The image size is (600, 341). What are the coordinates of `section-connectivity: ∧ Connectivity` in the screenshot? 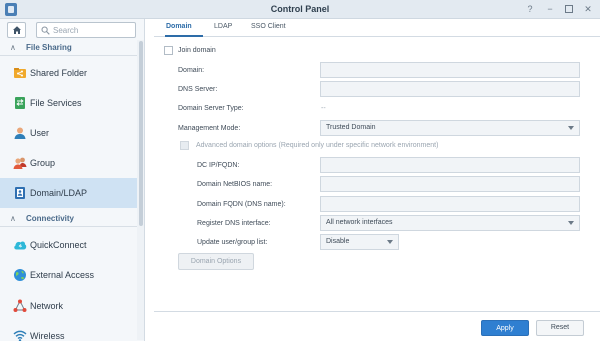 It's located at (68, 219).